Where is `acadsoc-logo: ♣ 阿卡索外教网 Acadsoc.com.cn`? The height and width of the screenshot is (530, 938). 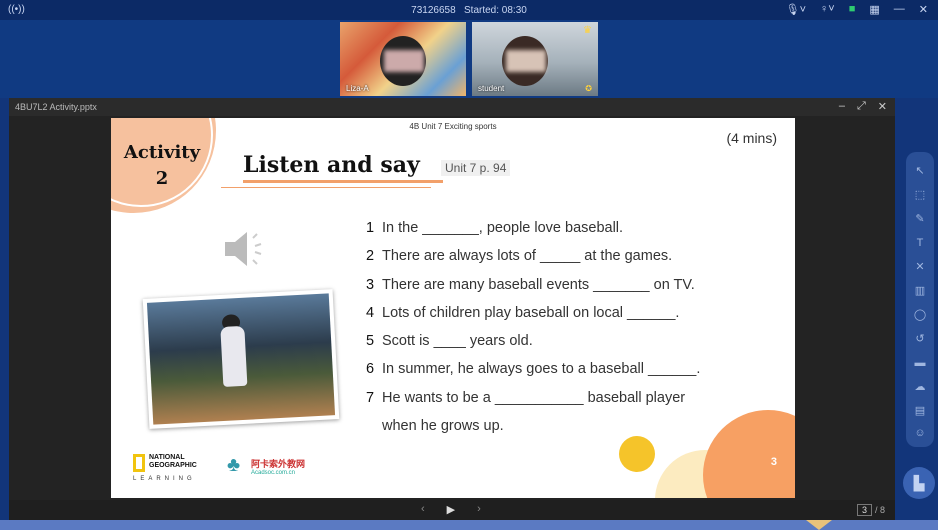
acadsoc-logo: ♣ 阿卡索外教网 Acadsoc.com.cn is located at coordinates (272, 469).